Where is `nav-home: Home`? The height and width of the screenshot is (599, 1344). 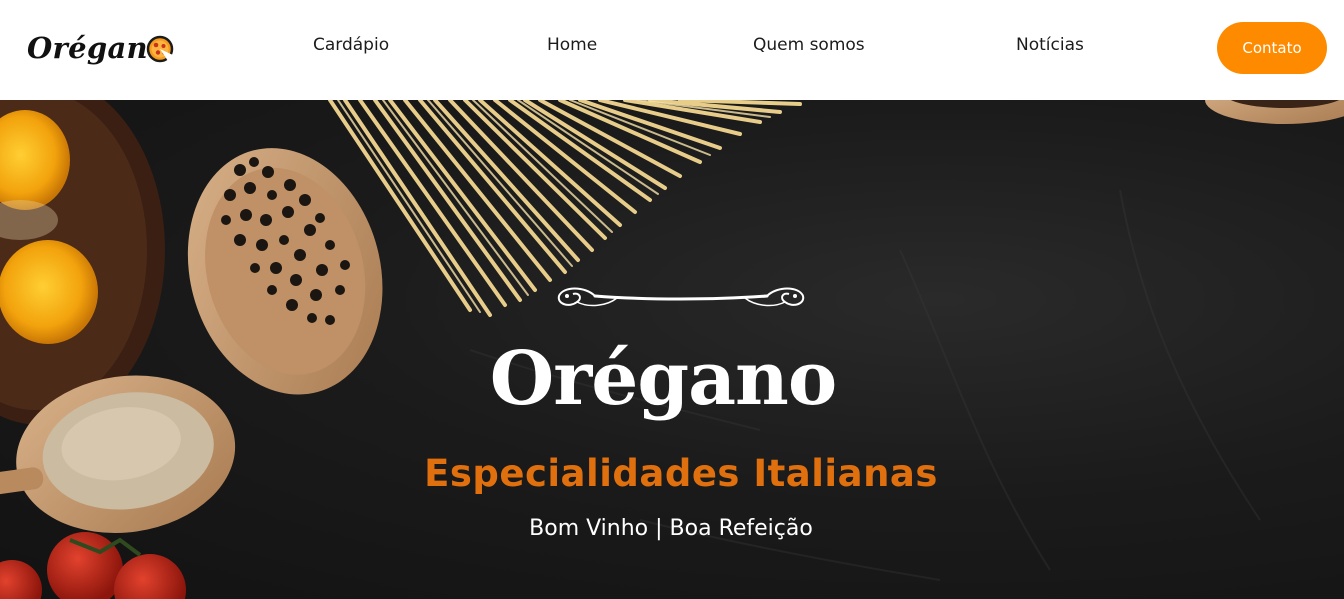
nav-home: Home is located at coordinates (572, 45).